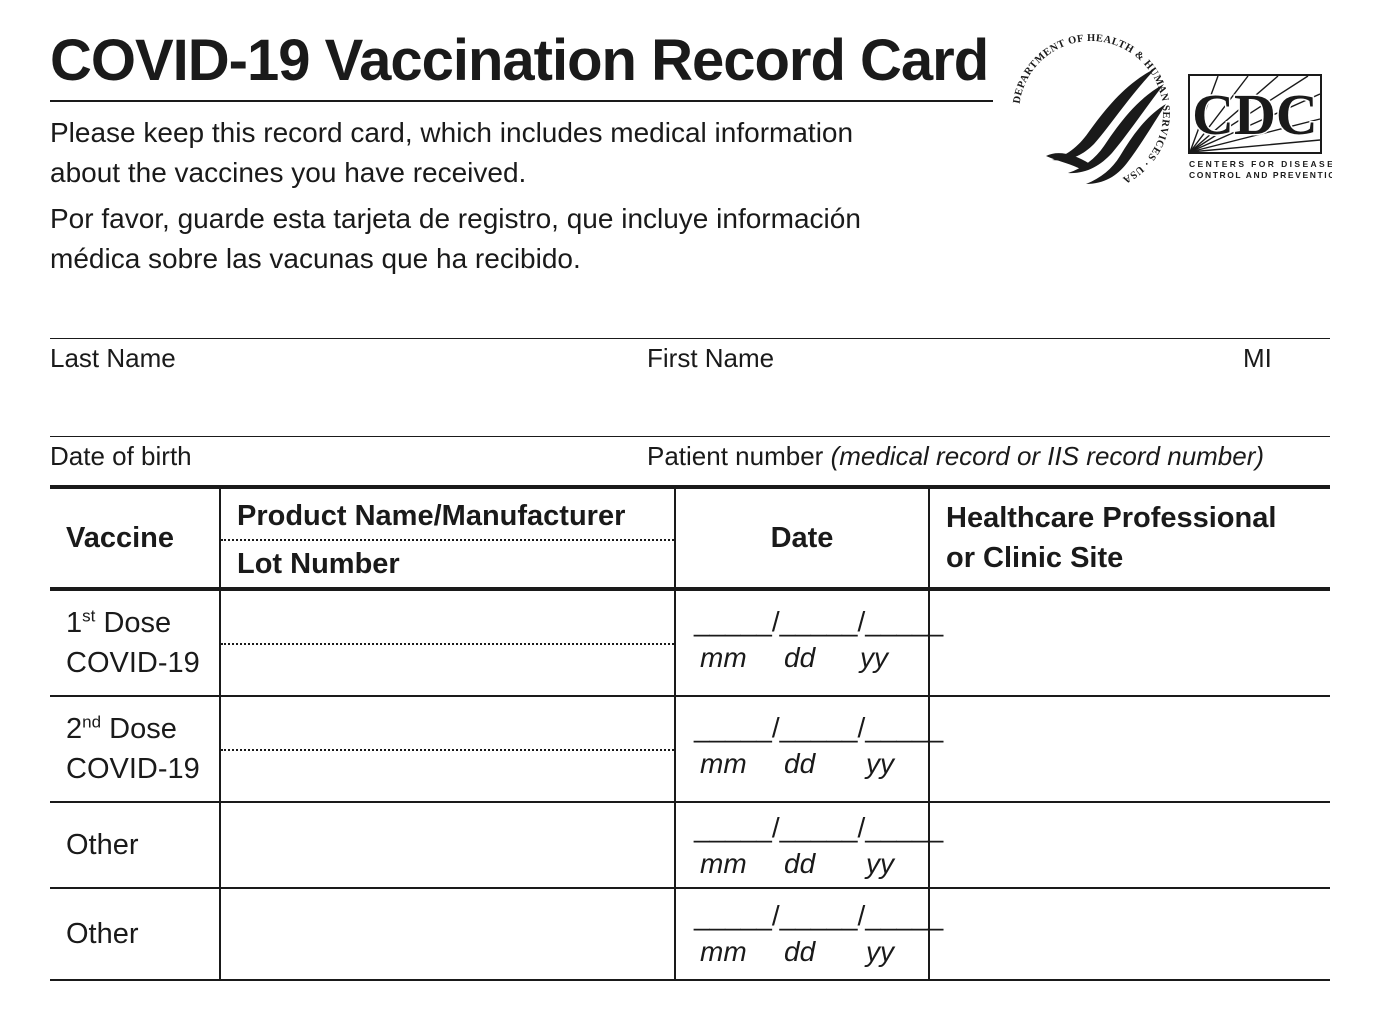 The height and width of the screenshot is (1032, 1380). I want to click on intro-english-line-2: about the vaccines you have received., so click(288, 172).